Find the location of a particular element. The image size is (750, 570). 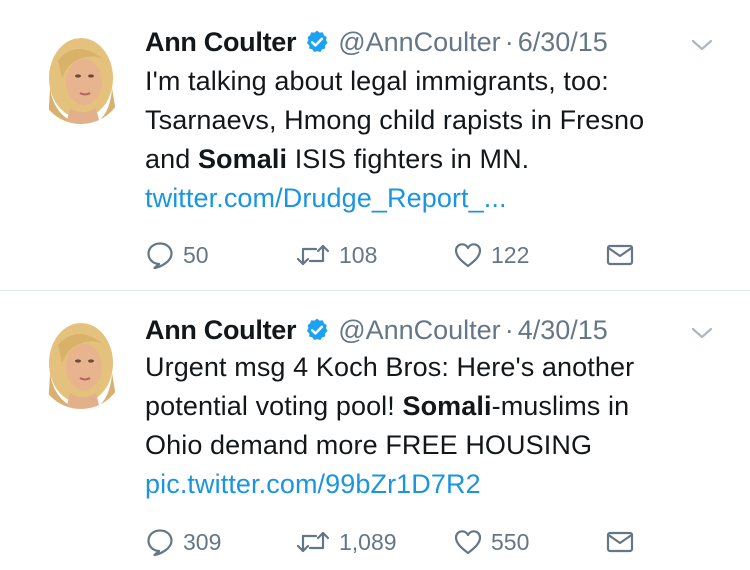

text-line: and Somali ISIS fighters in MN. is located at coordinates (441, 159).